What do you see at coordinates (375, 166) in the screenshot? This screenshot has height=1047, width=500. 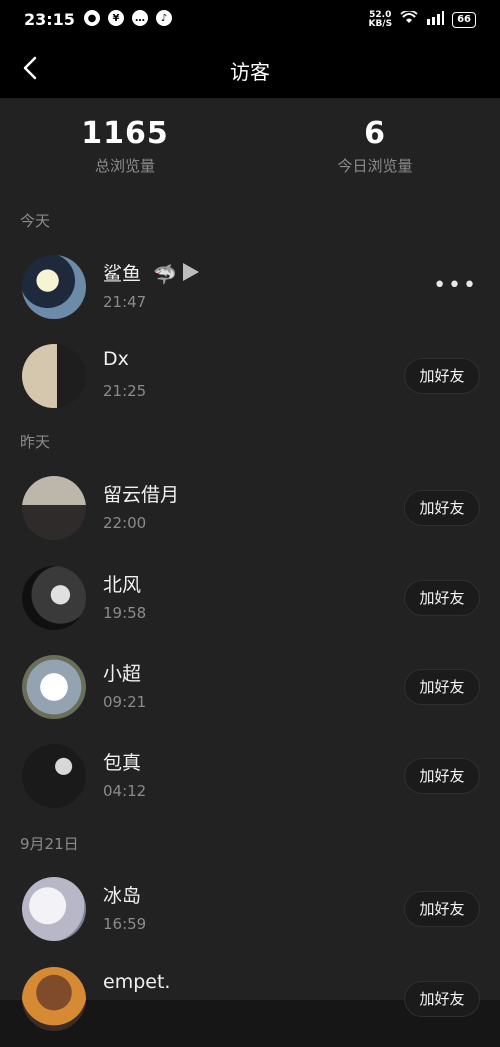 I see `today-views-label: 今日浏览量` at bounding box center [375, 166].